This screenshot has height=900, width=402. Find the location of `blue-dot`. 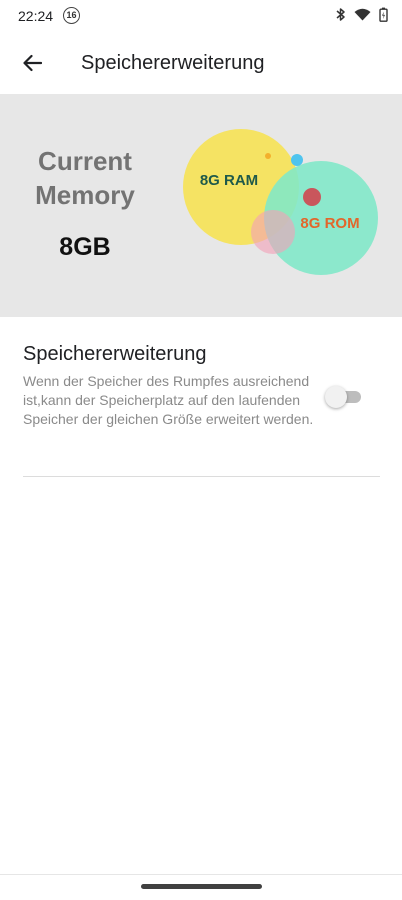

blue-dot is located at coordinates (297, 160).